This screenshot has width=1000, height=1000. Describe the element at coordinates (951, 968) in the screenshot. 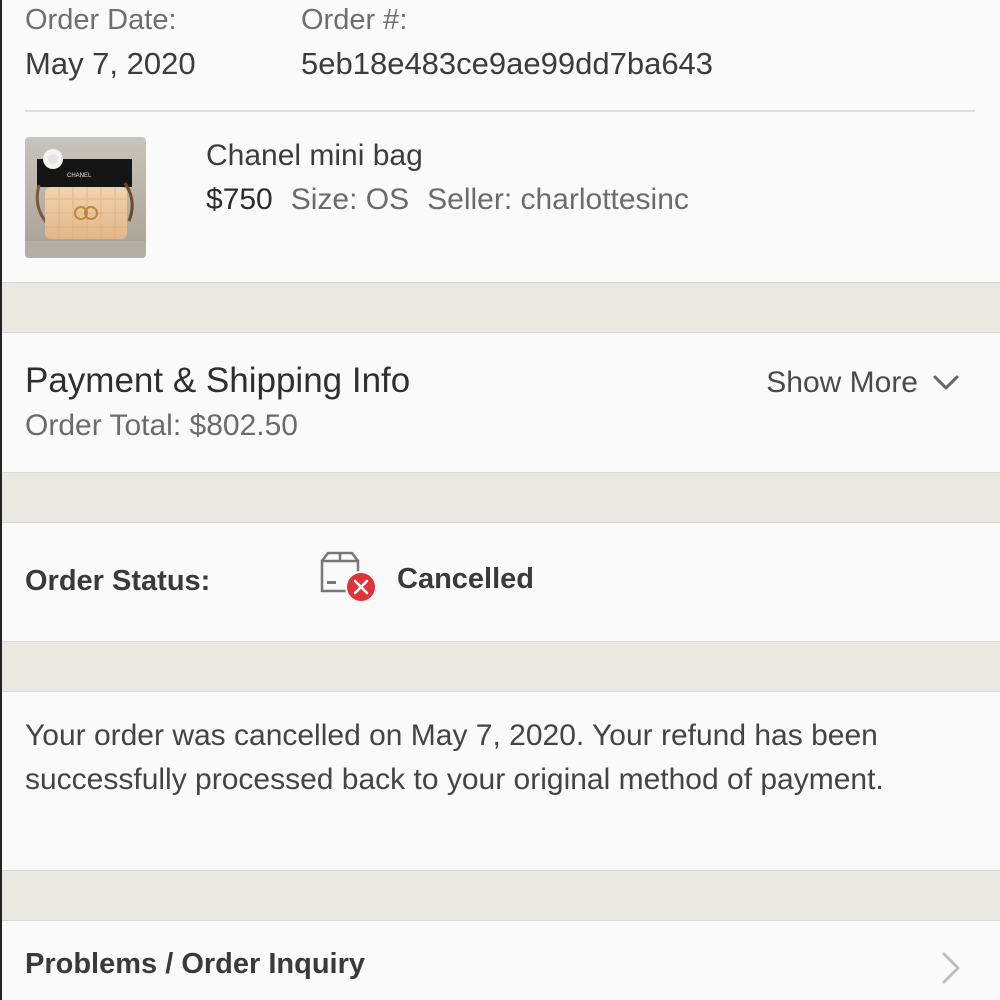

I see `chevron-right-icon` at that location.